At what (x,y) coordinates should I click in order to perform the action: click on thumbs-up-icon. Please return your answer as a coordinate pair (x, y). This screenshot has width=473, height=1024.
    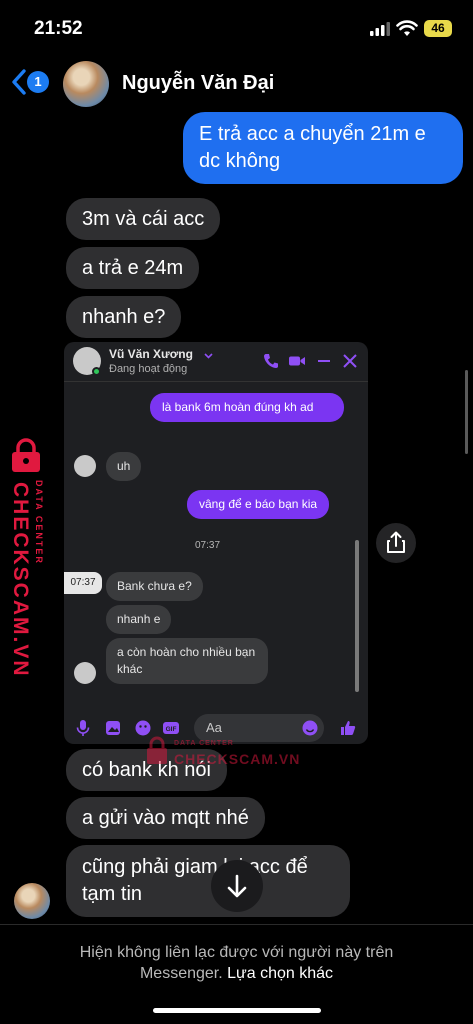
    Looking at the image, I should click on (348, 728).